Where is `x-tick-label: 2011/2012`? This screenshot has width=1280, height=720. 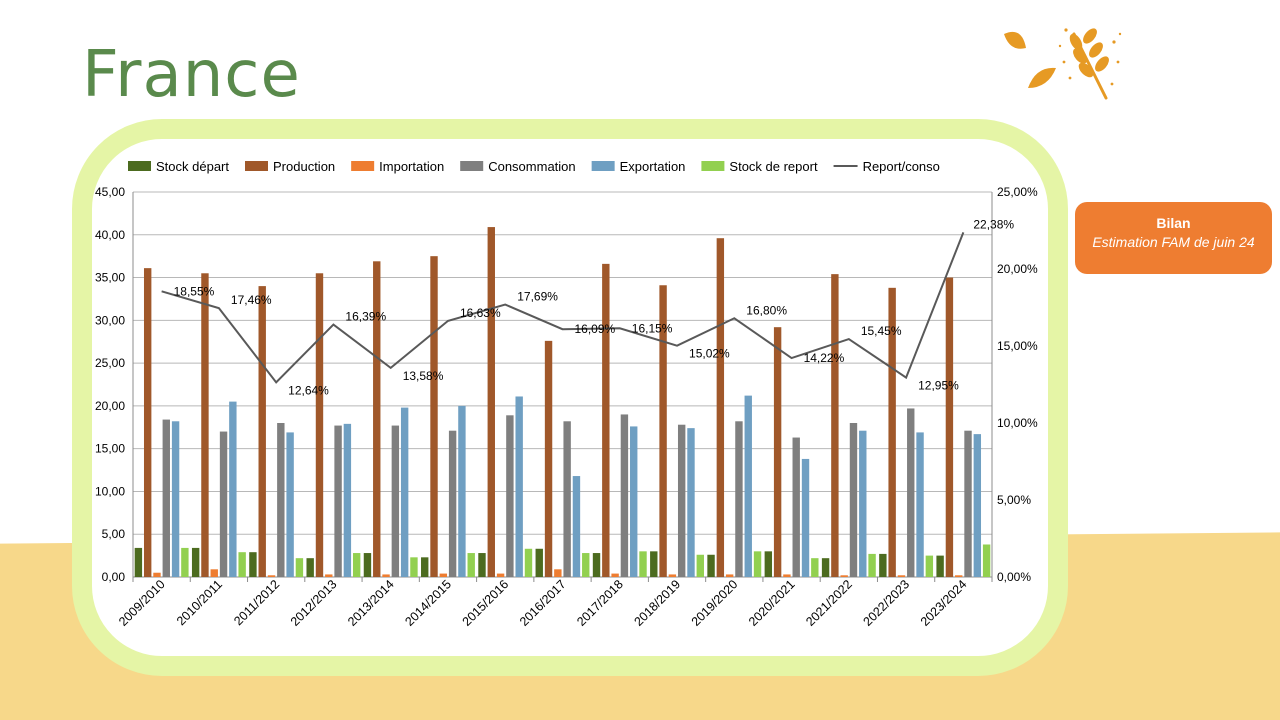 x-tick-label: 2011/2012 is located at coordinates (256, 602).